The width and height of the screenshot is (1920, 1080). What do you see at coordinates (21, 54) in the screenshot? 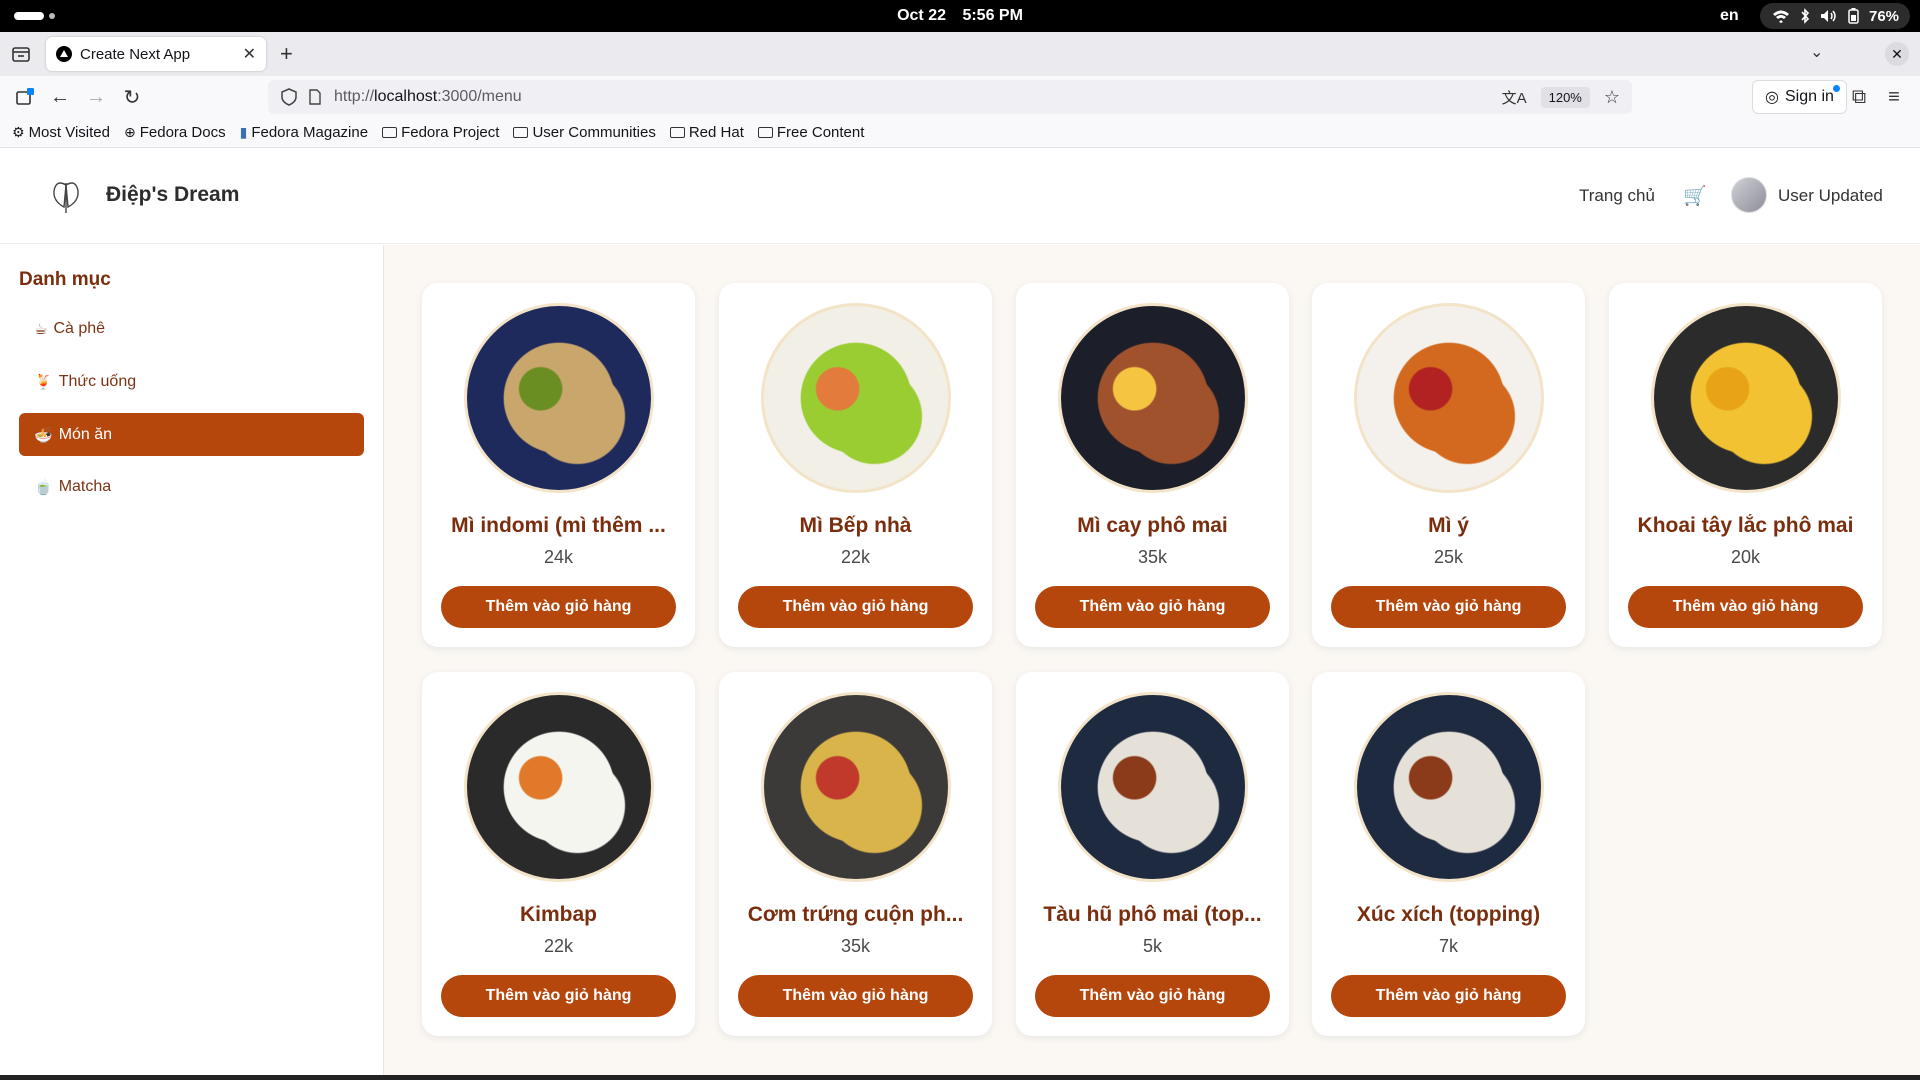
I see `tab-manager-icon` at bounding box center [21, 54].